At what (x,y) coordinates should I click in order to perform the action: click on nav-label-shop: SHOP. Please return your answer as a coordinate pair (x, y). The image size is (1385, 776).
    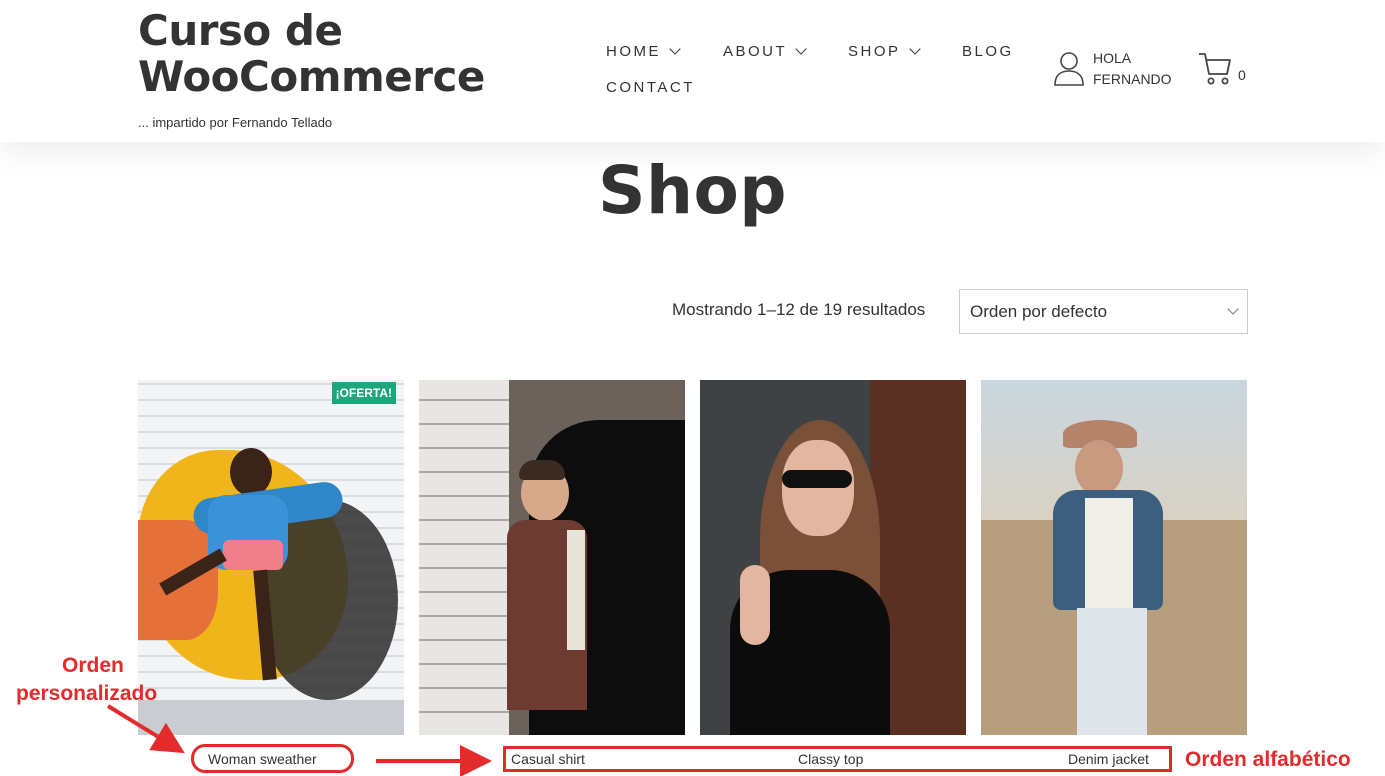
    Looking at the image, I should click on (874, 51).